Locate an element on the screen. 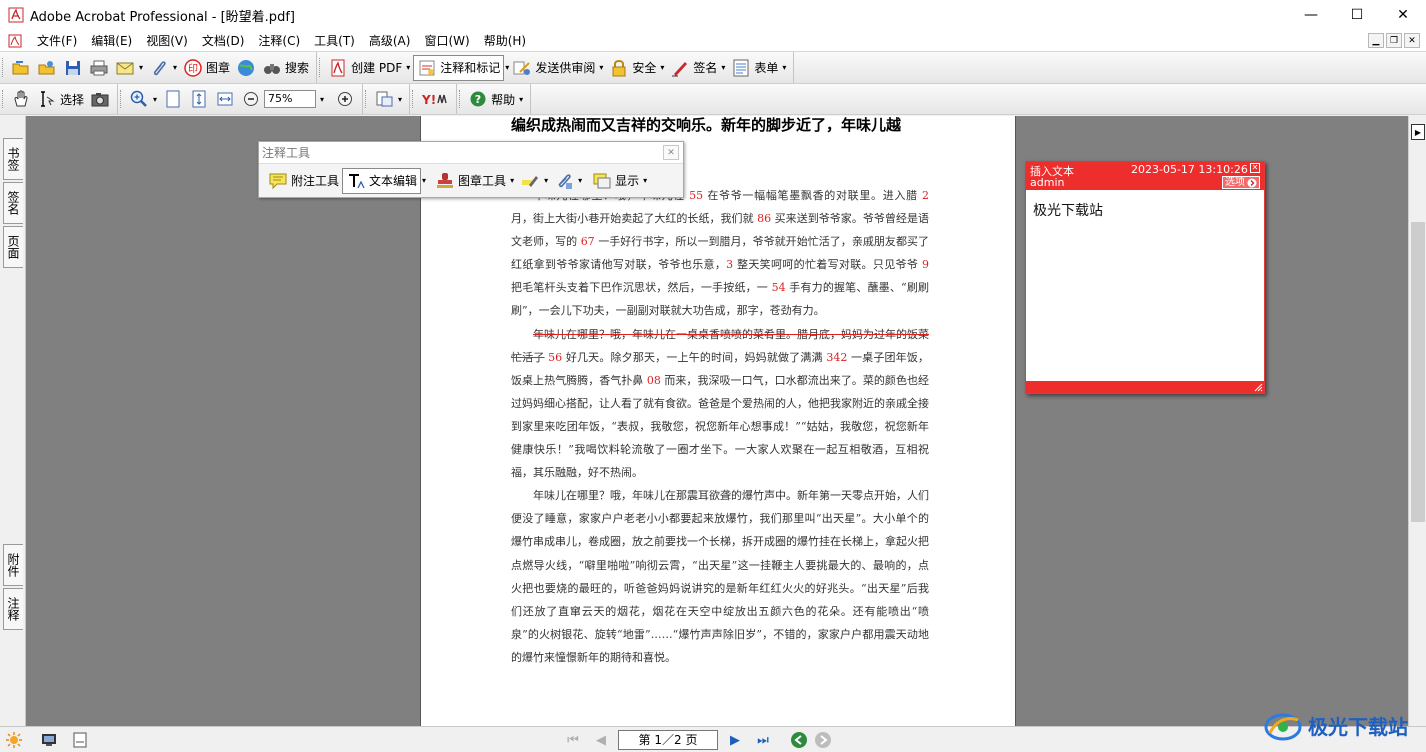 The width and height of the screenshot is (1426, 752). next-page-button: ▶ is located at coordinates (735, 740).